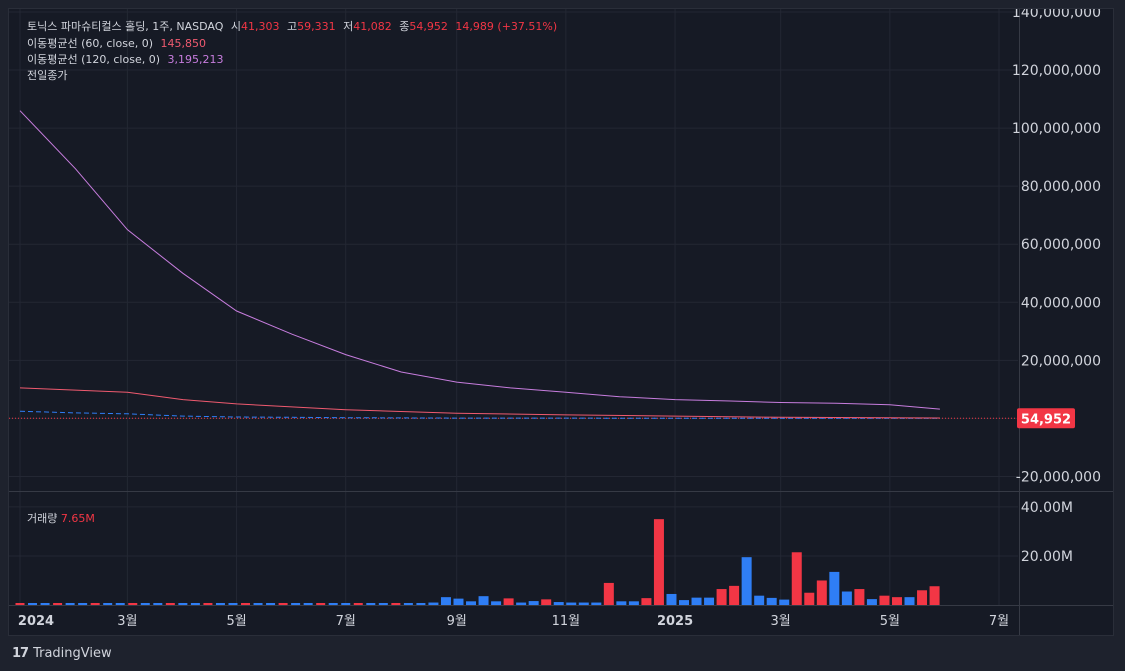 The width and height of the screenshot is (1125, 671). I want to click on ma60-label: 이동평균선 (60, close, 0), so click(90, 43).